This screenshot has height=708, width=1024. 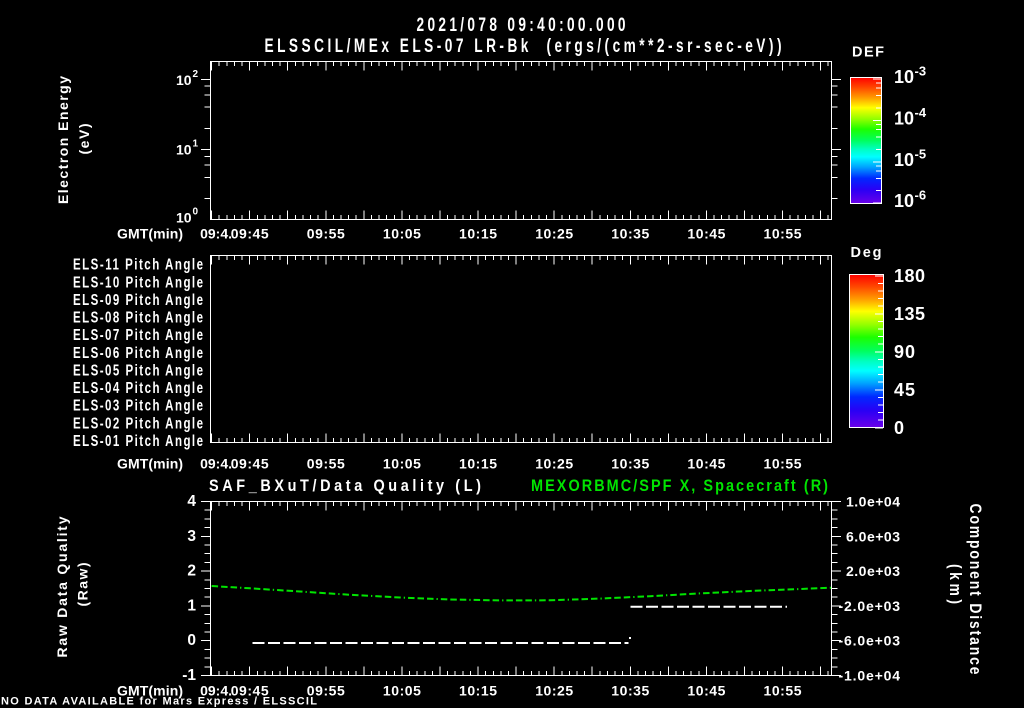 What do you see at coordinates (679, 486) in the screenshot?
I see `svg-text: MEXORBMC/SPF X, Spacecraft (R)` at bounding box center [679, 486].